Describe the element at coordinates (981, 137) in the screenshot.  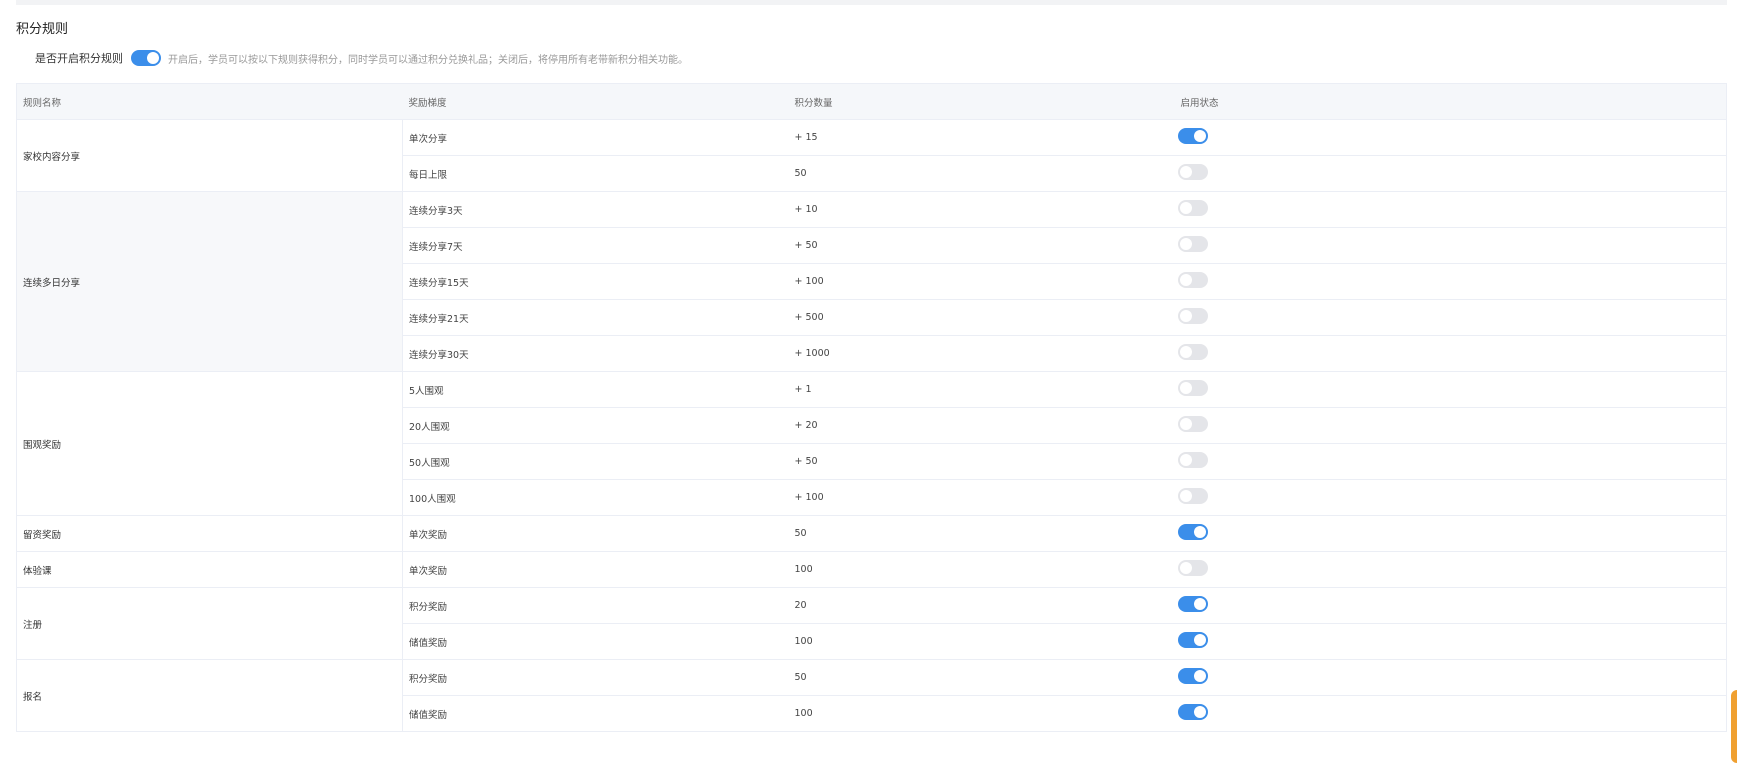
I see `points-amount-cell: + 15` at that location.